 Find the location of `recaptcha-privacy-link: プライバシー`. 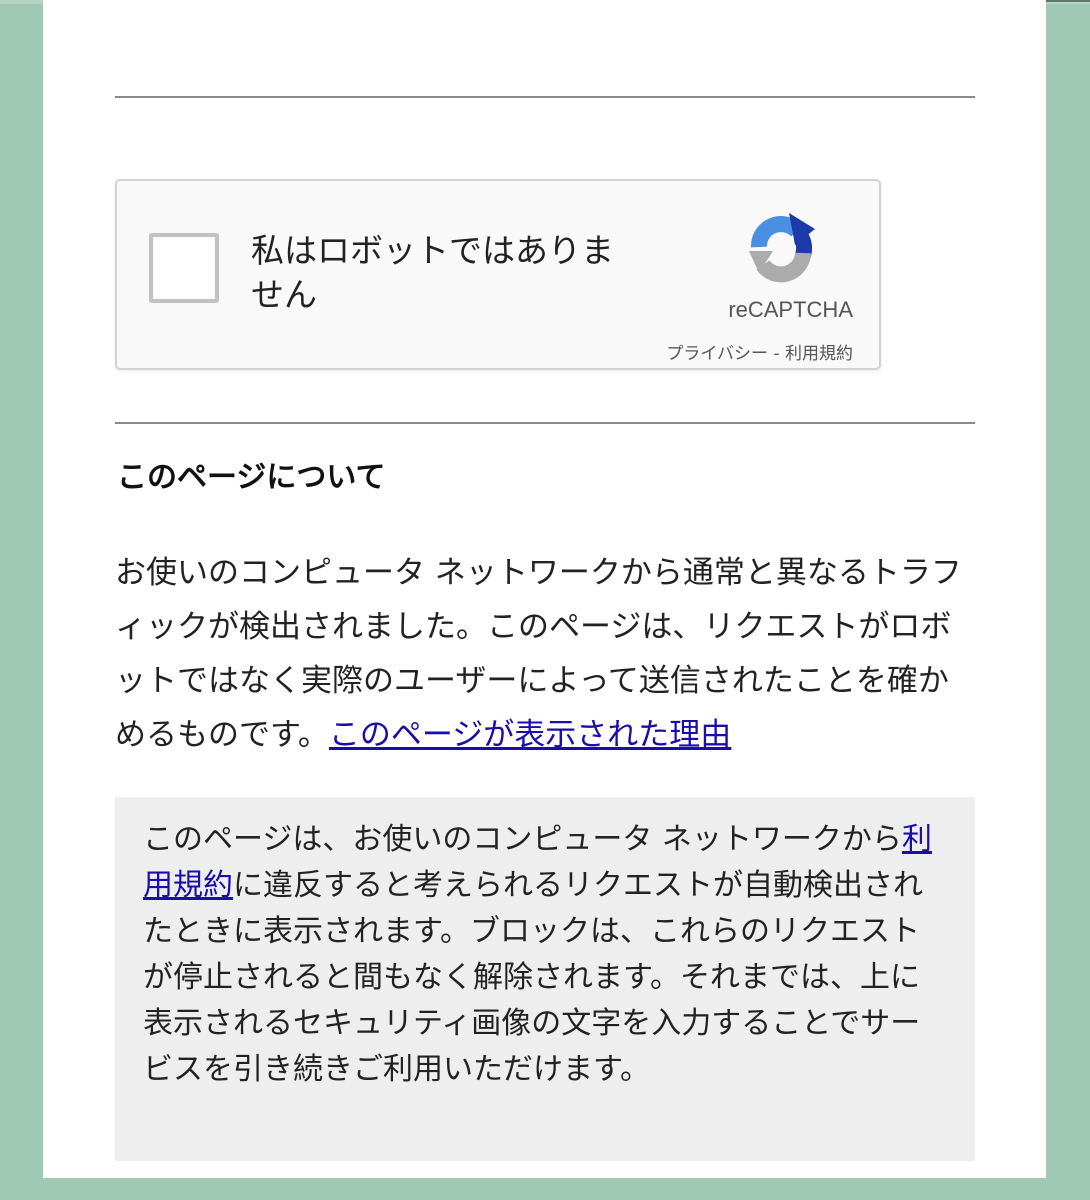

recaptcha-privacy-link: プライバシー is located at coordinates (717, 354).